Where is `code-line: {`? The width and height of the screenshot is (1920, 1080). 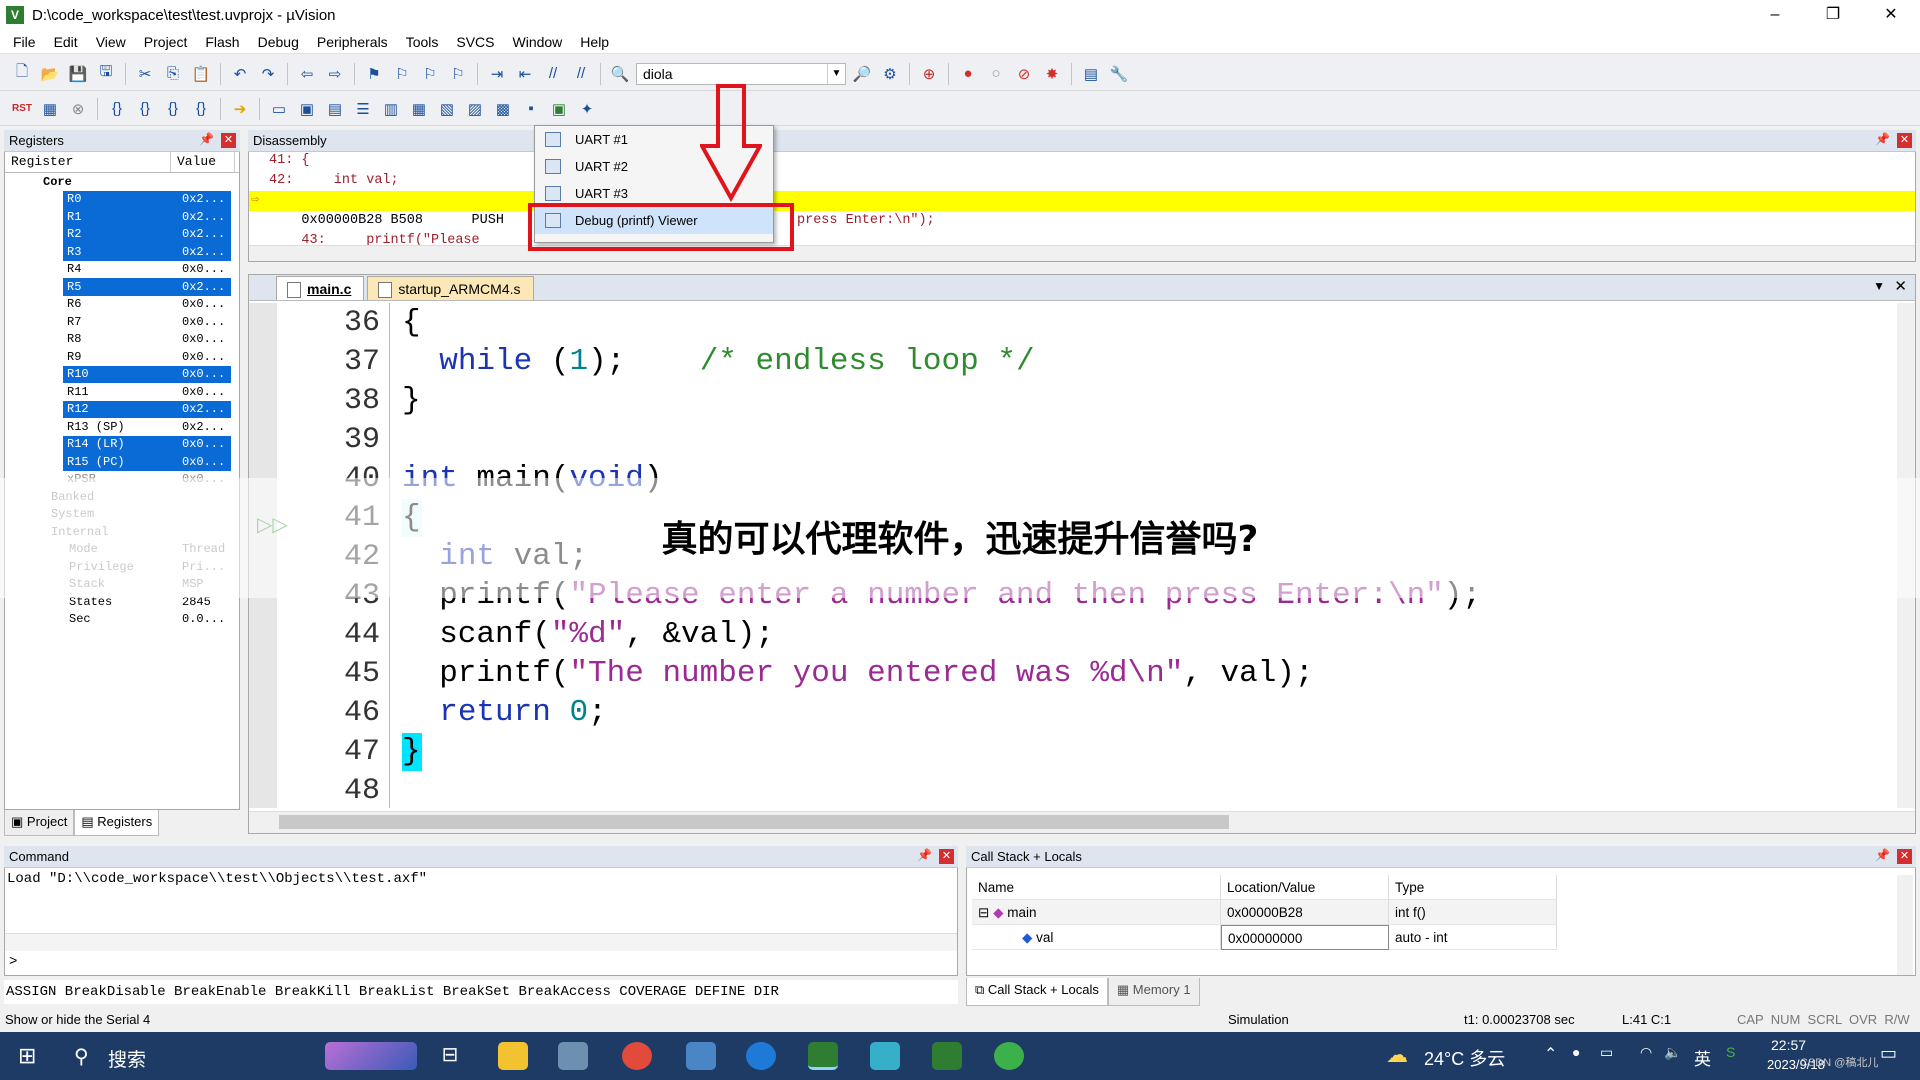 code-line: { is located at coordinates (411, 323).